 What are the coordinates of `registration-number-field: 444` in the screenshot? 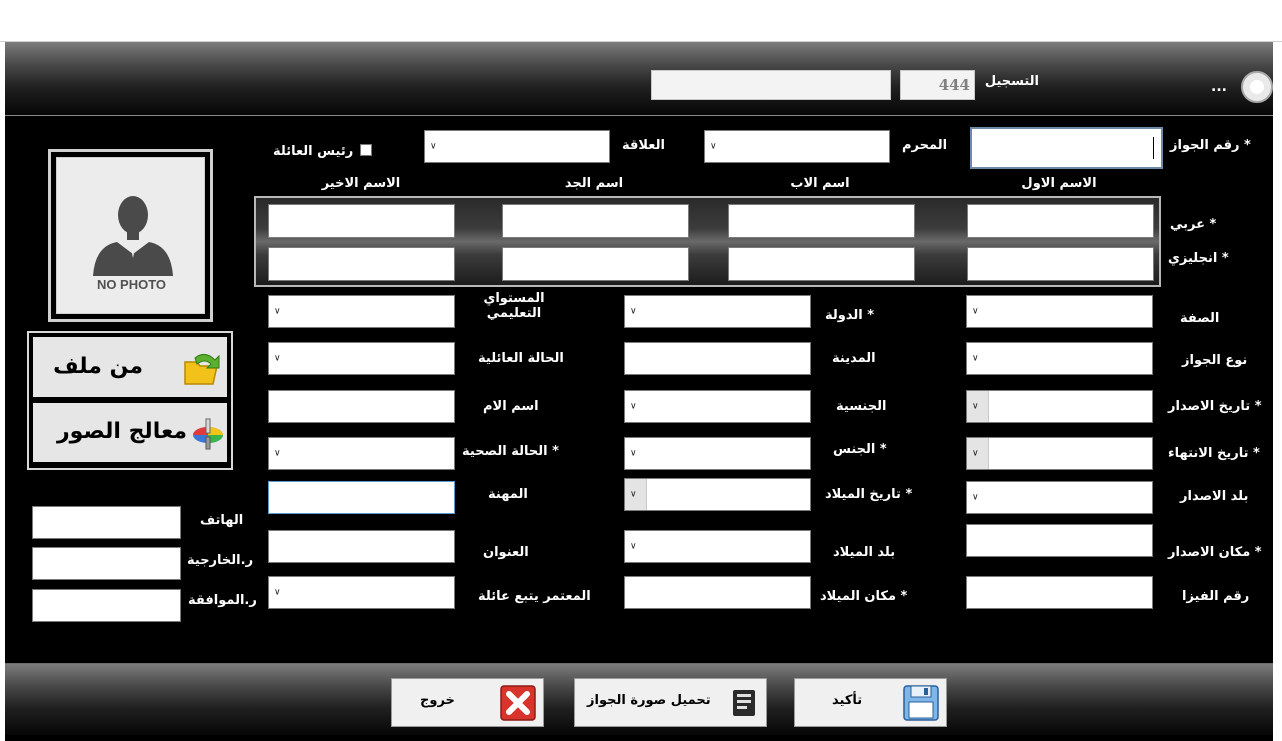 It's located at (937, 85).